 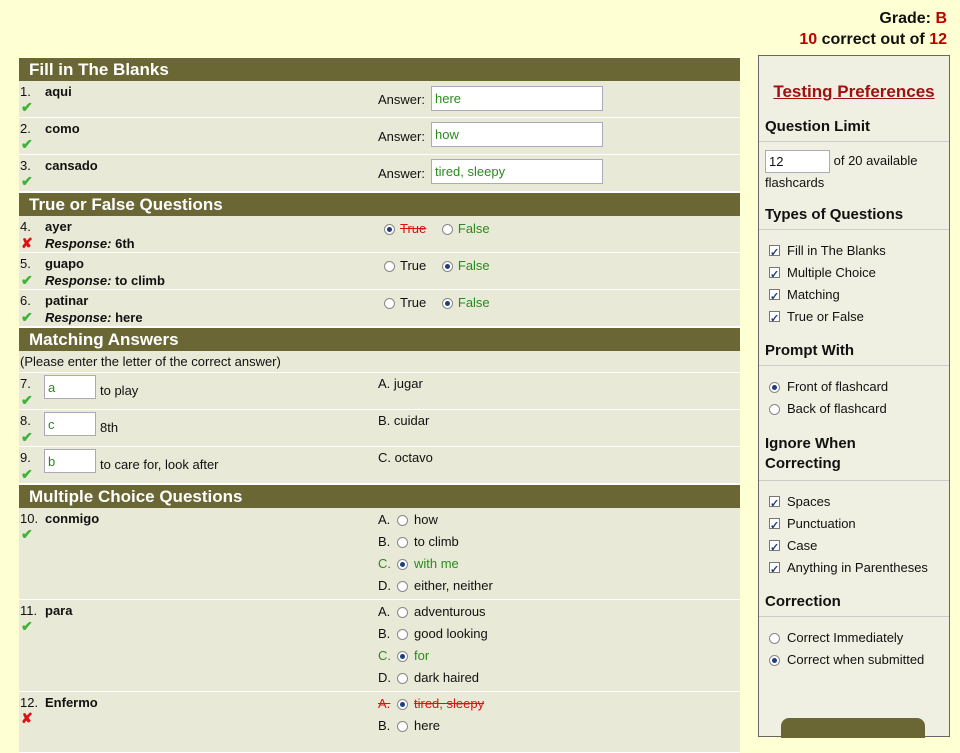 I want to click on question-limit-input, so click(x=797, y=161).